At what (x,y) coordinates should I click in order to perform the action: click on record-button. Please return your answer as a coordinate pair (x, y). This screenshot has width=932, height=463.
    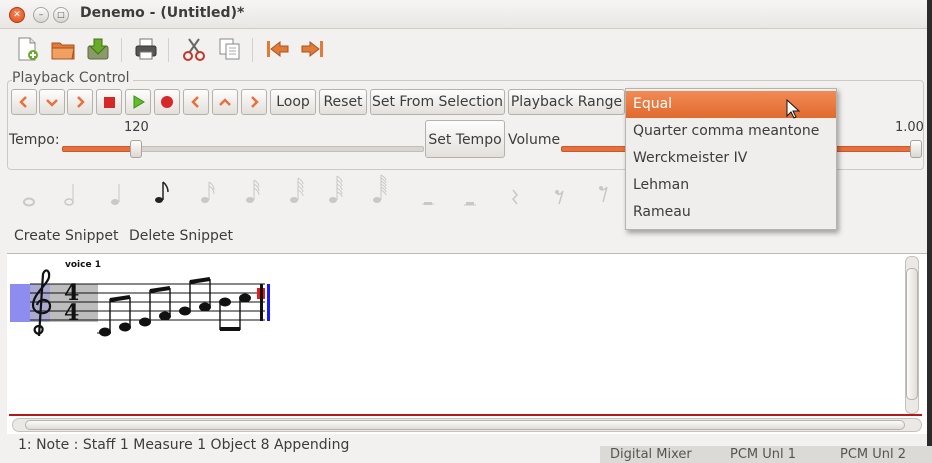
    Looking at the image, I should click on (167, 102).